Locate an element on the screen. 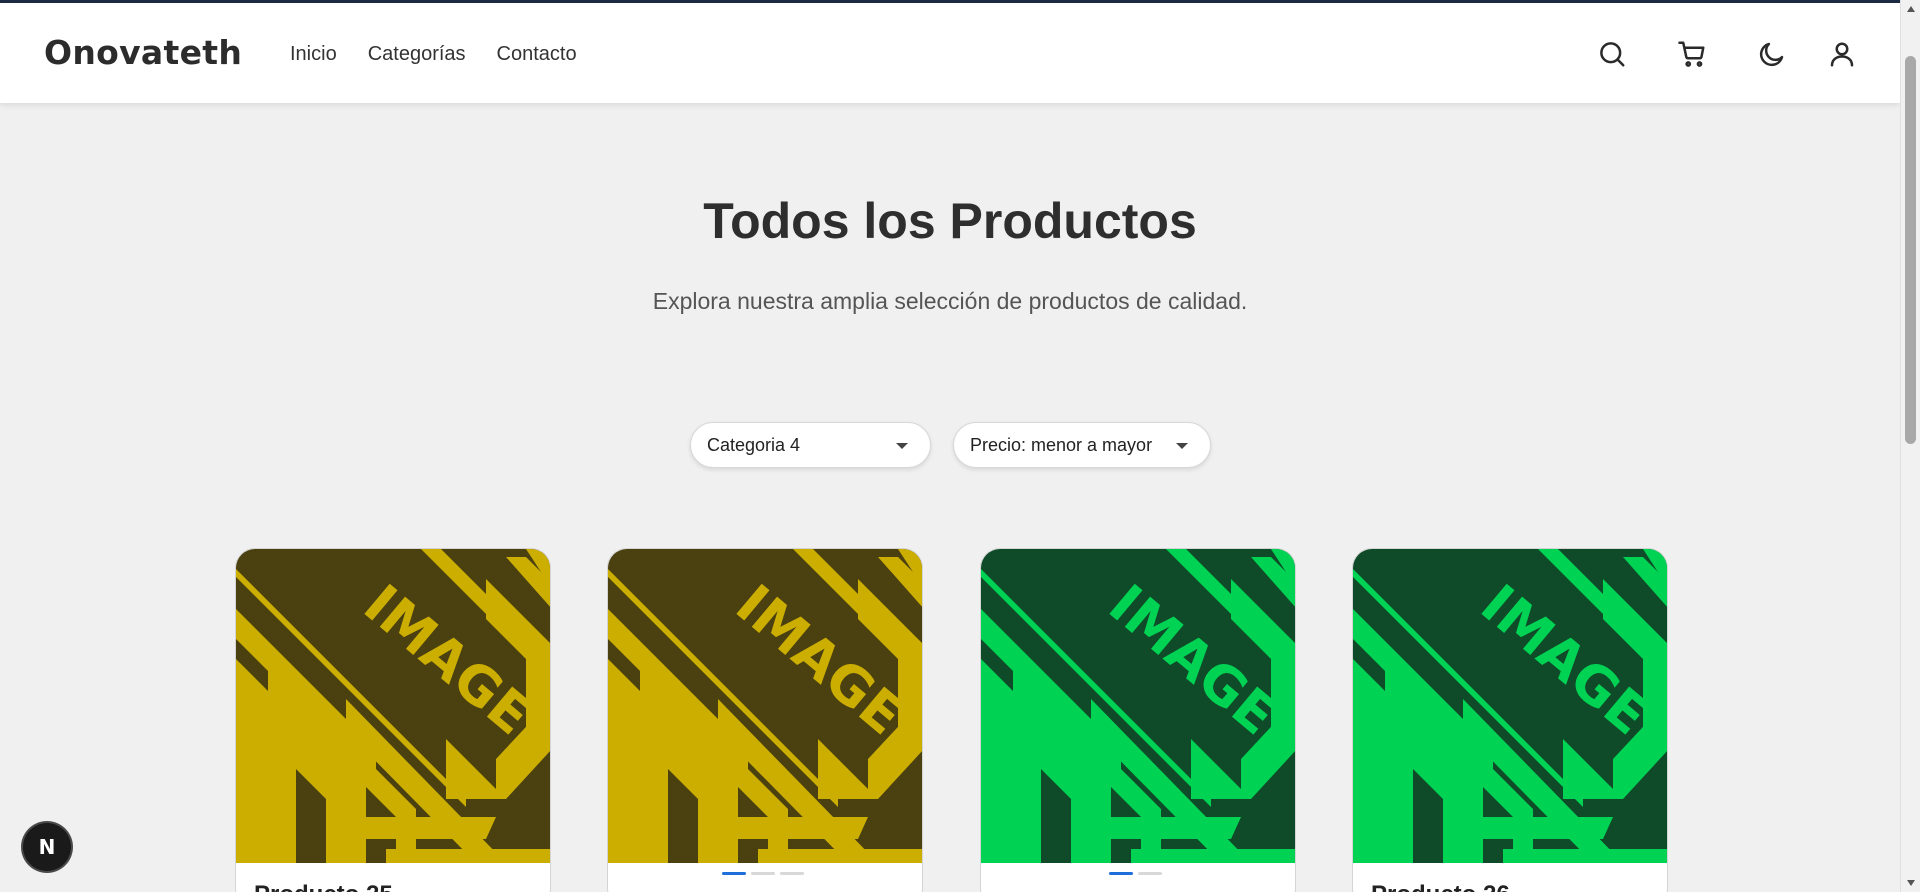 Image resolution: width=1920 pixels, height=892 pixels. navbar: Onovateth Inicio Categorías Contacto is located at coordinates (950, 53).